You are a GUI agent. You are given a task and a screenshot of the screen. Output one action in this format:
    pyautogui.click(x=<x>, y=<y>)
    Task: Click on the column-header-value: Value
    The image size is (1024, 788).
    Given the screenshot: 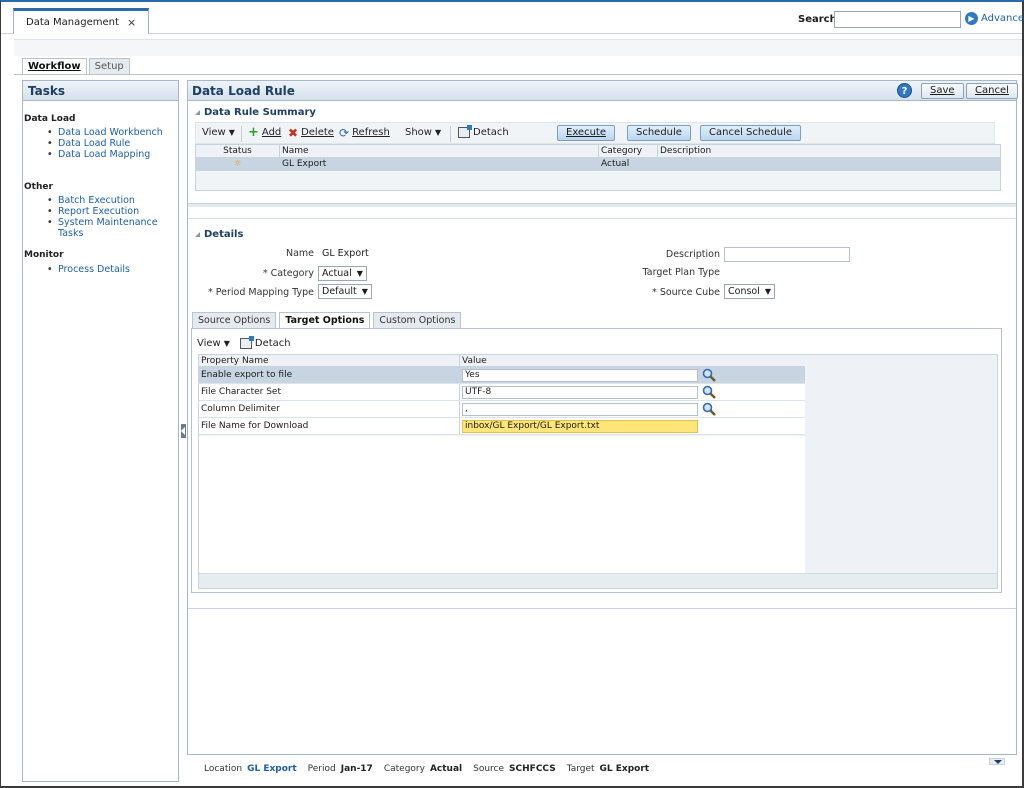 What is the action you would take?
    pyautogui.click(x=632, y=360)
    